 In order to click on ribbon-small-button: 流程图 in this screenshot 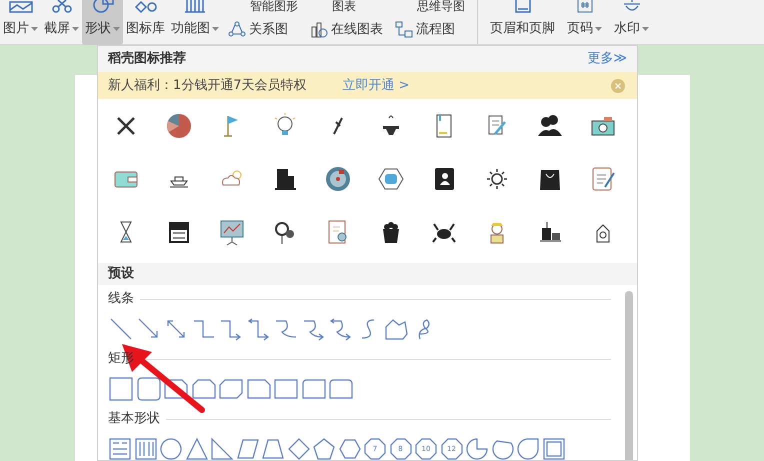, I will do `click(430, 29)`.